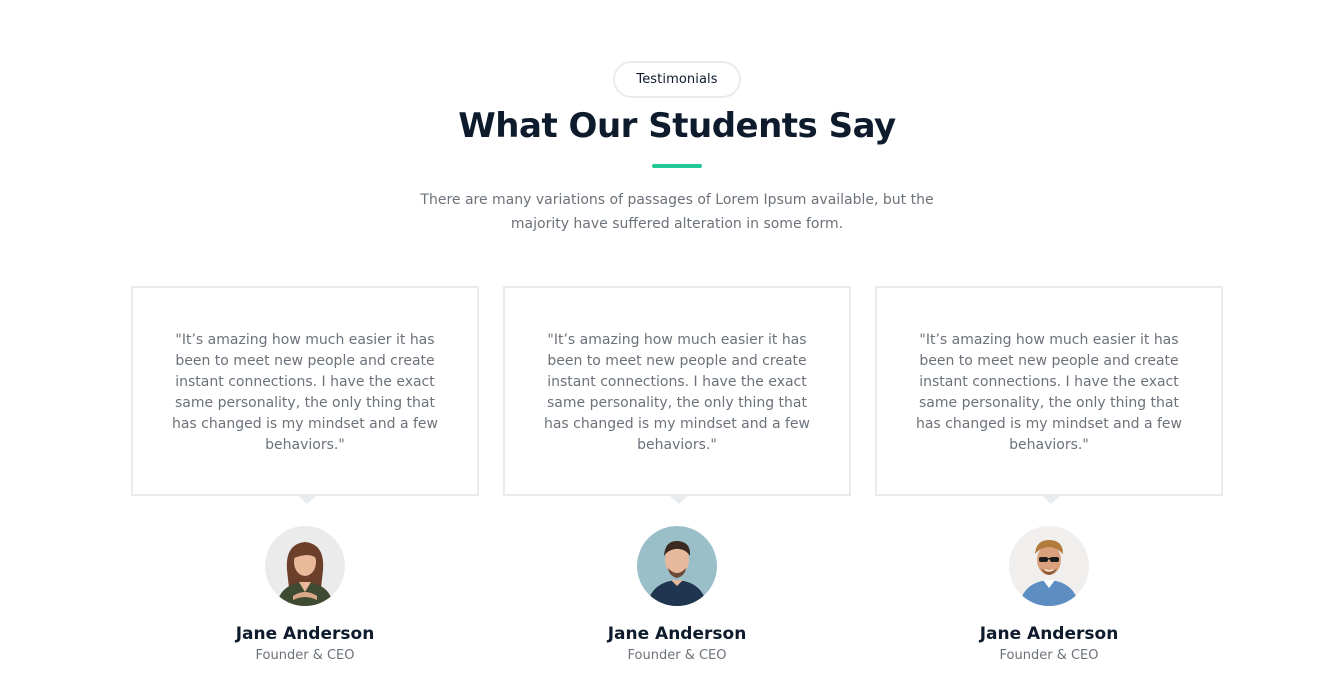 The width and height of the screenshot is (1317, 700). I want to click on title-underline, so click(677, 166).